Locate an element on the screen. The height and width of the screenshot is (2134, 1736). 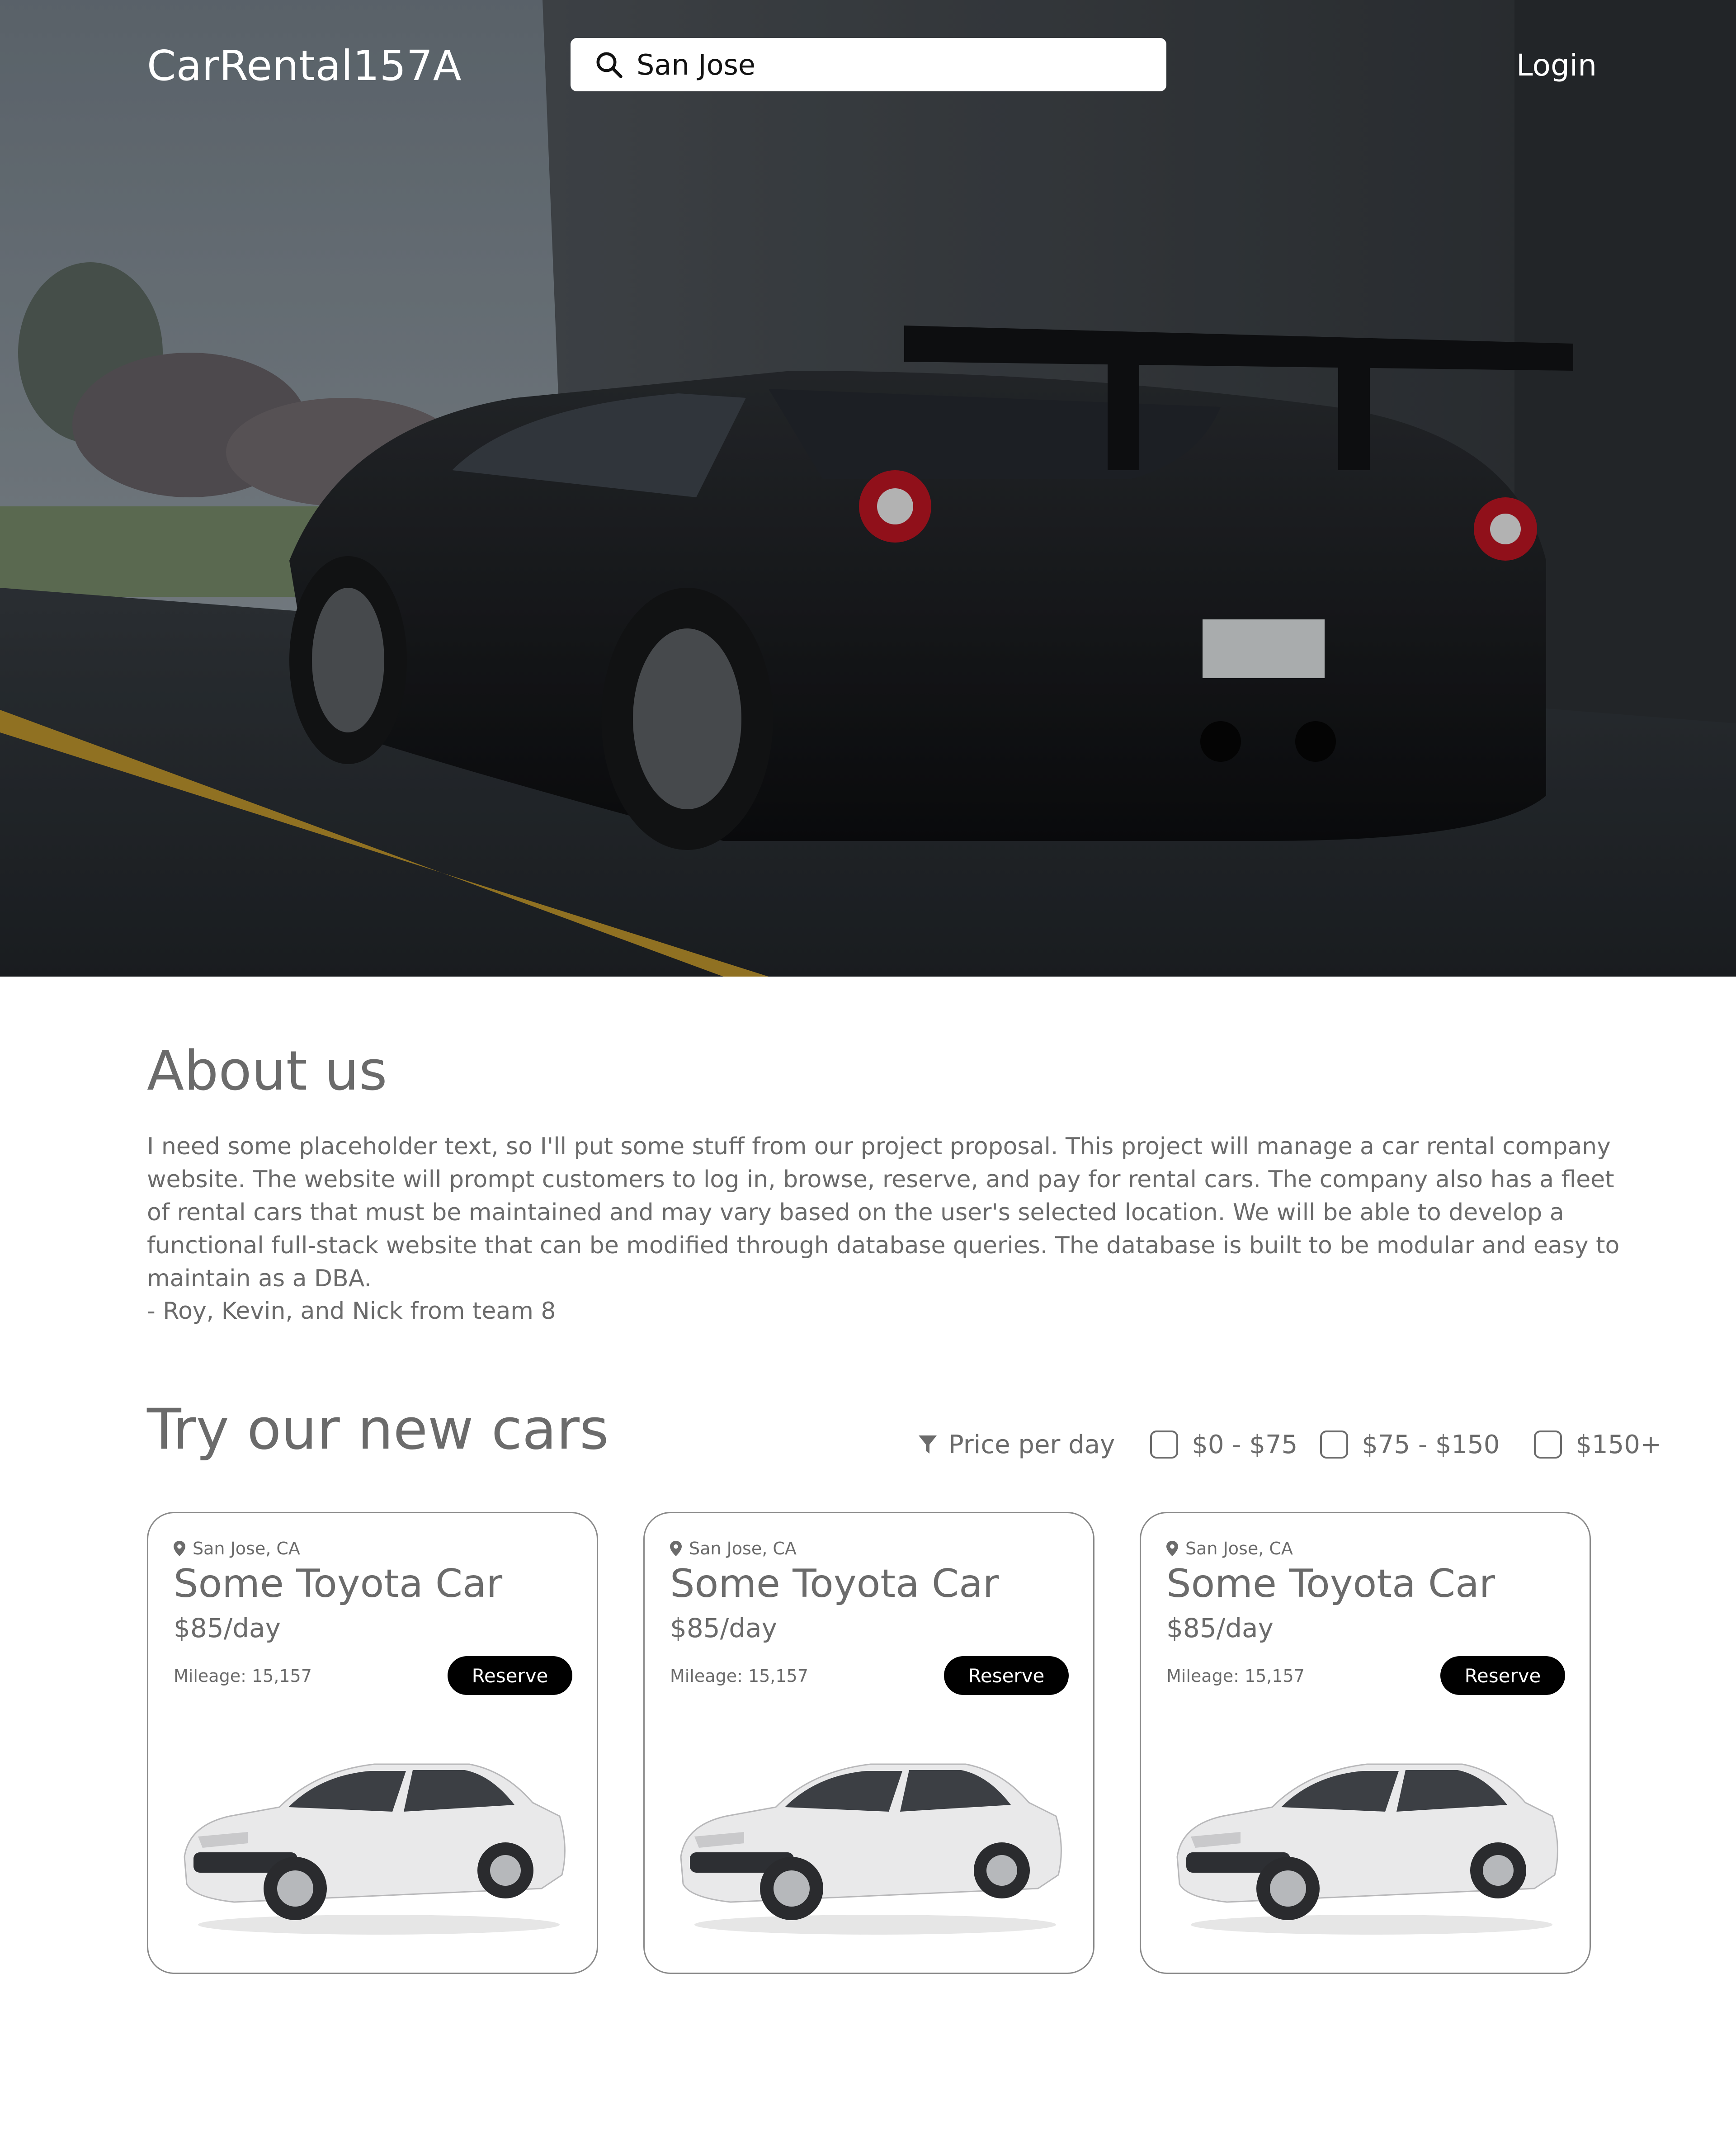
about-title: About us is located at coordinates (267, 1071).